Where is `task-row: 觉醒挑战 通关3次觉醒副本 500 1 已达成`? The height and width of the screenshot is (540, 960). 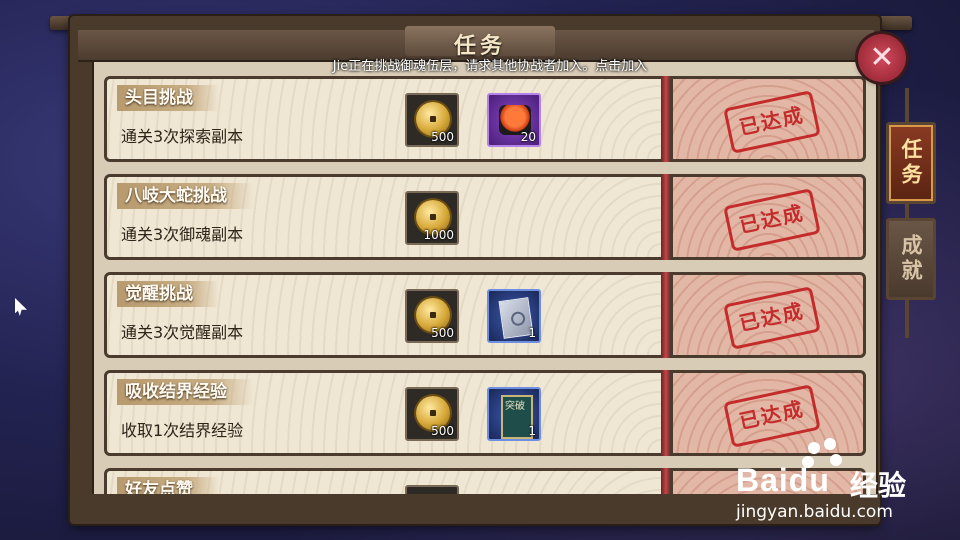 task-row: 觉醒挑战 通关3次觉醒副本 500 1 已达成 is located at coordinates (485, 315).